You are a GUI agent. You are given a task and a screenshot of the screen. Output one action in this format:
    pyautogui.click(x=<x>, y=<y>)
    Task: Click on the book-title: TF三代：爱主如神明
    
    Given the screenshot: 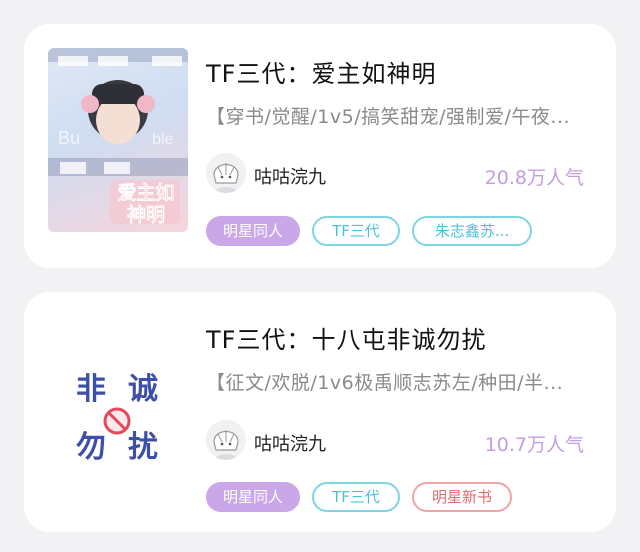 What is the action you would take?
    pyautogui.click(x=321, y=71)
    